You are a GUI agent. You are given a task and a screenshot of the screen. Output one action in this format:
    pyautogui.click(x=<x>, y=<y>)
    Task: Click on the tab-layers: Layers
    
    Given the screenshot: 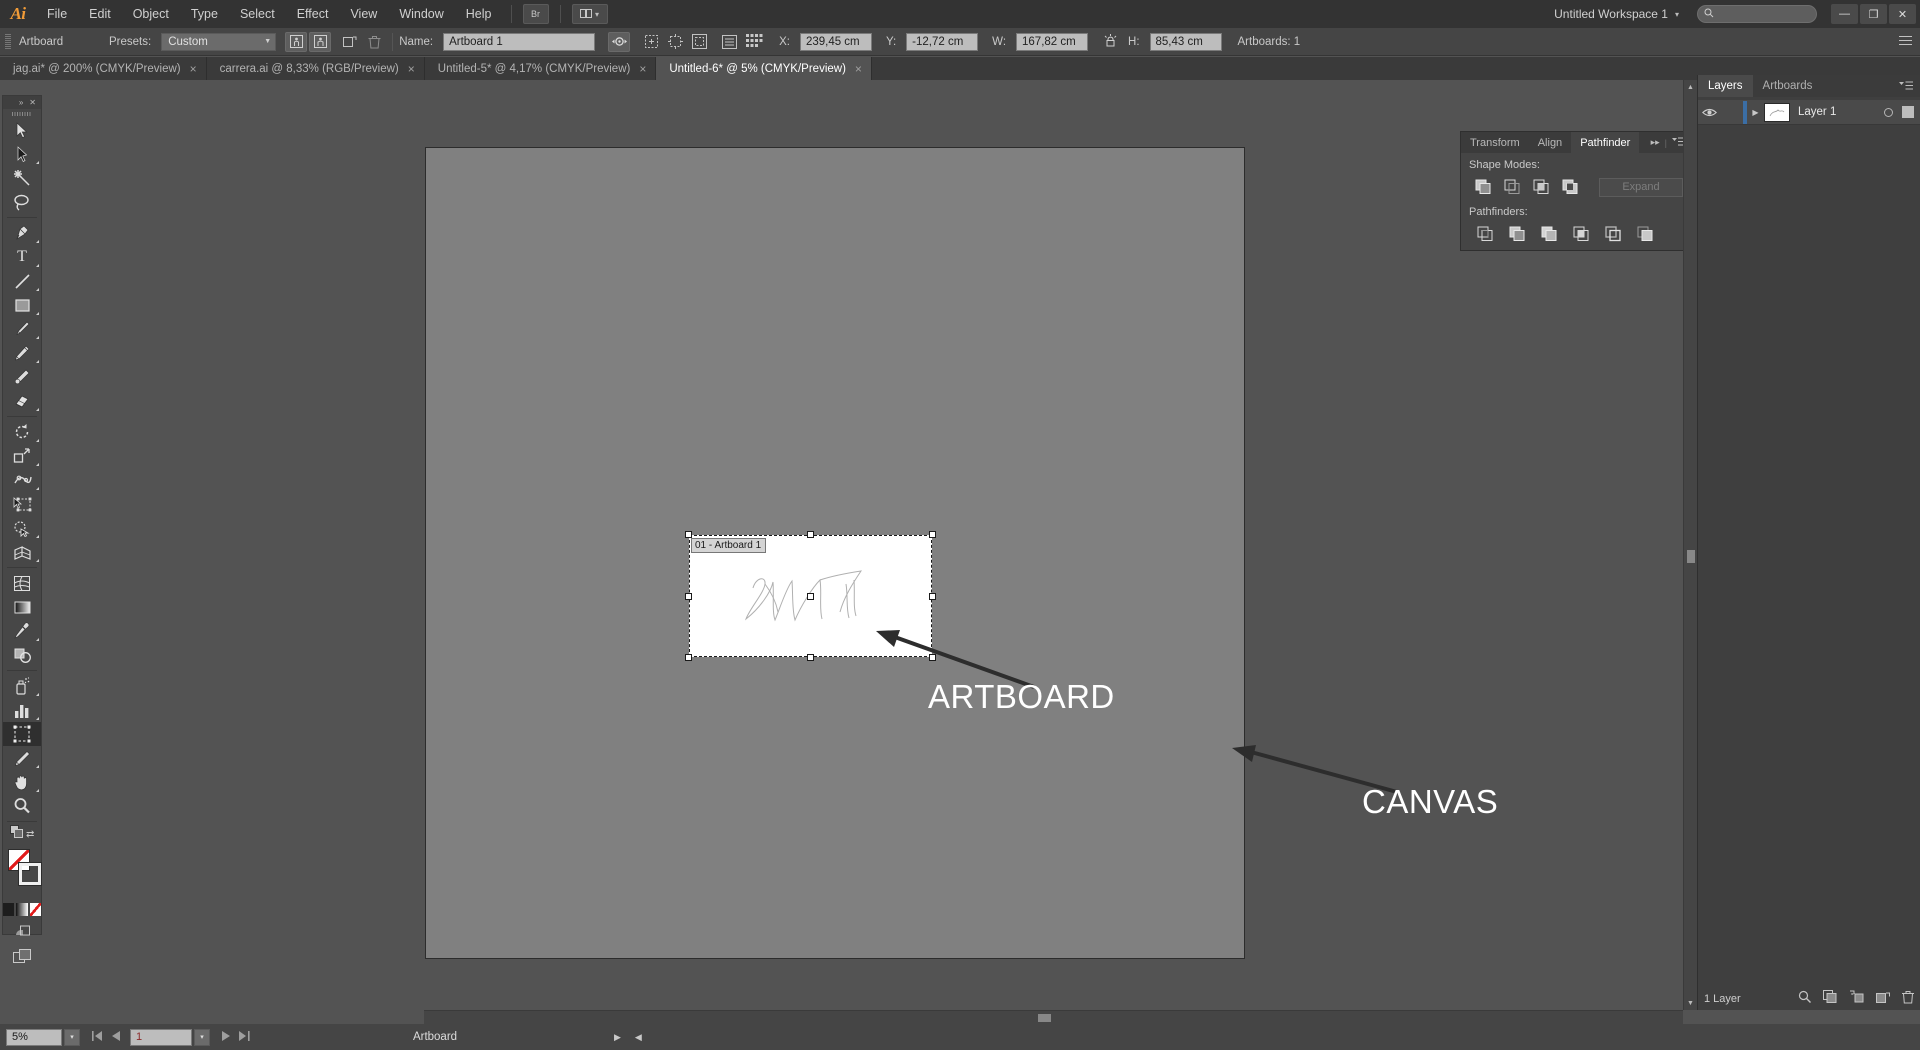 What is the action you would take?
    pyautogui.click(x=1725, y=86)
    